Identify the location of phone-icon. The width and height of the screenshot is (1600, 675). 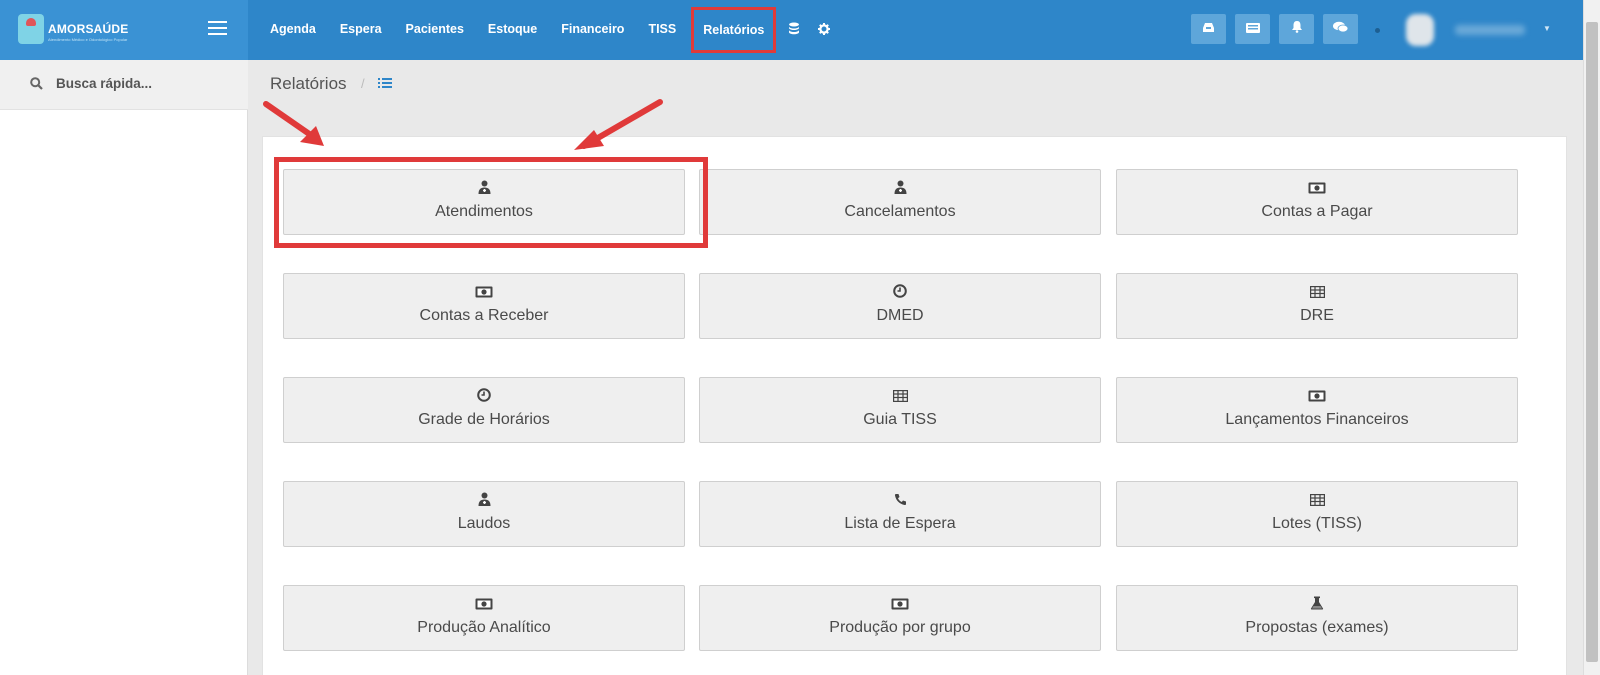
(900, 501).